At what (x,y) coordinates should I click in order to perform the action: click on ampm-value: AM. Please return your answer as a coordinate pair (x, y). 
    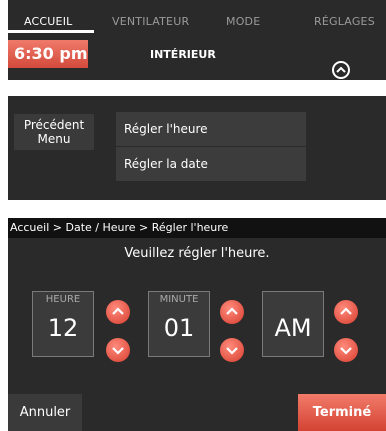
    Looking at the image, I should click on (293, 328).